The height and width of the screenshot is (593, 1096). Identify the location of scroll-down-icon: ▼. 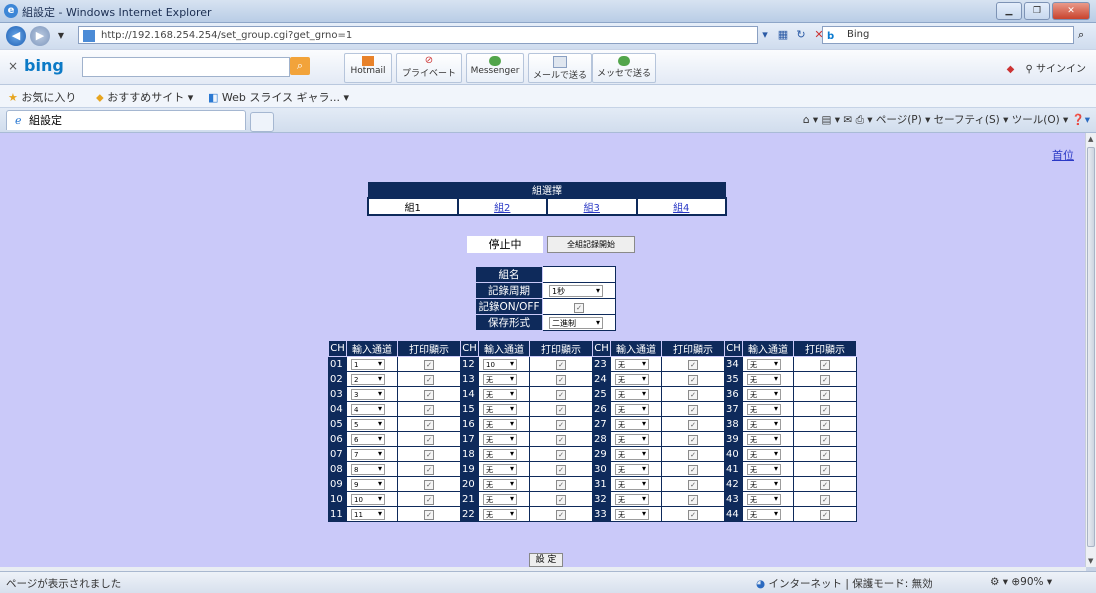
(1090, 561).